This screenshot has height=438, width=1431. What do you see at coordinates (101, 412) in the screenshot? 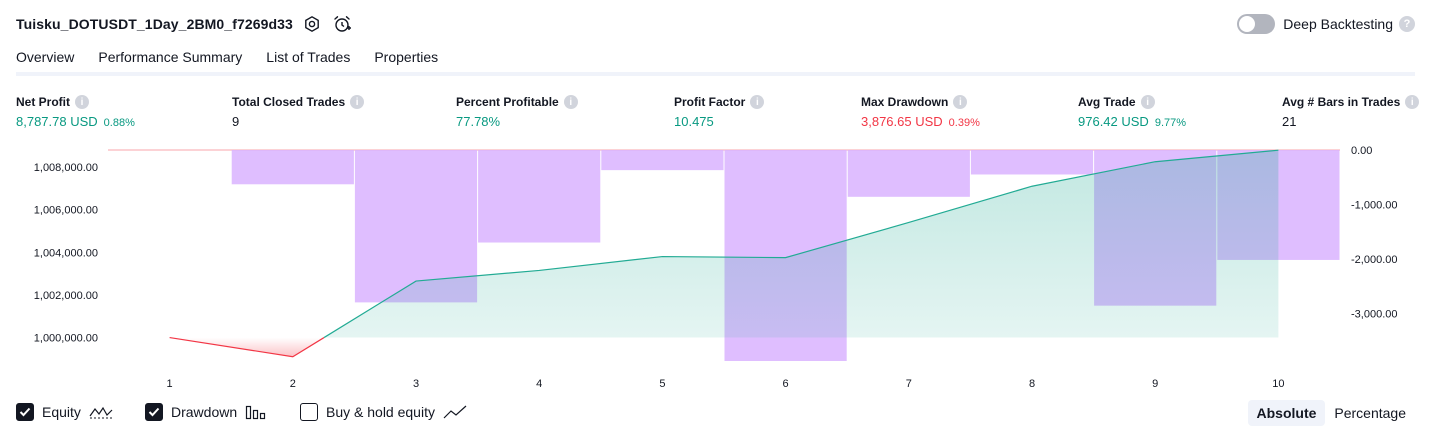
I see `equity-line-icon` at bounding box center [101, 412].